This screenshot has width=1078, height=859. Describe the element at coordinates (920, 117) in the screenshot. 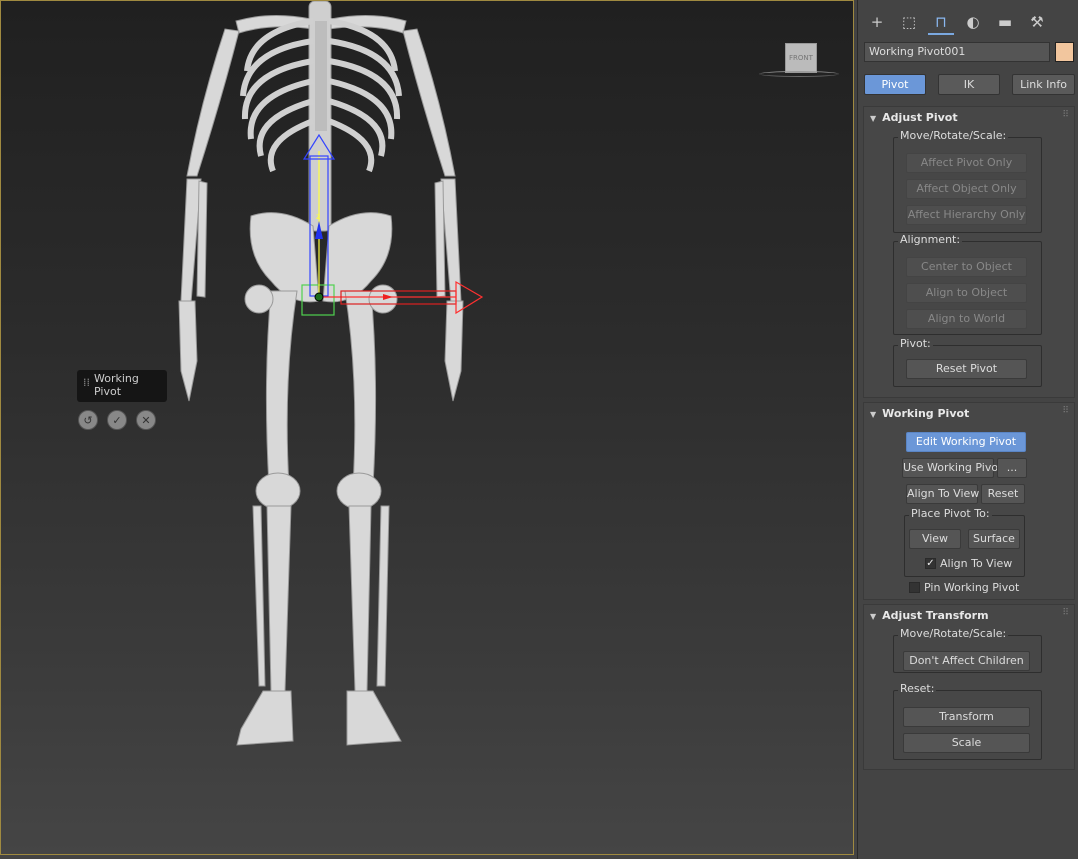

I see `adjust-pivot-title: Adjust Pivot` at that location.